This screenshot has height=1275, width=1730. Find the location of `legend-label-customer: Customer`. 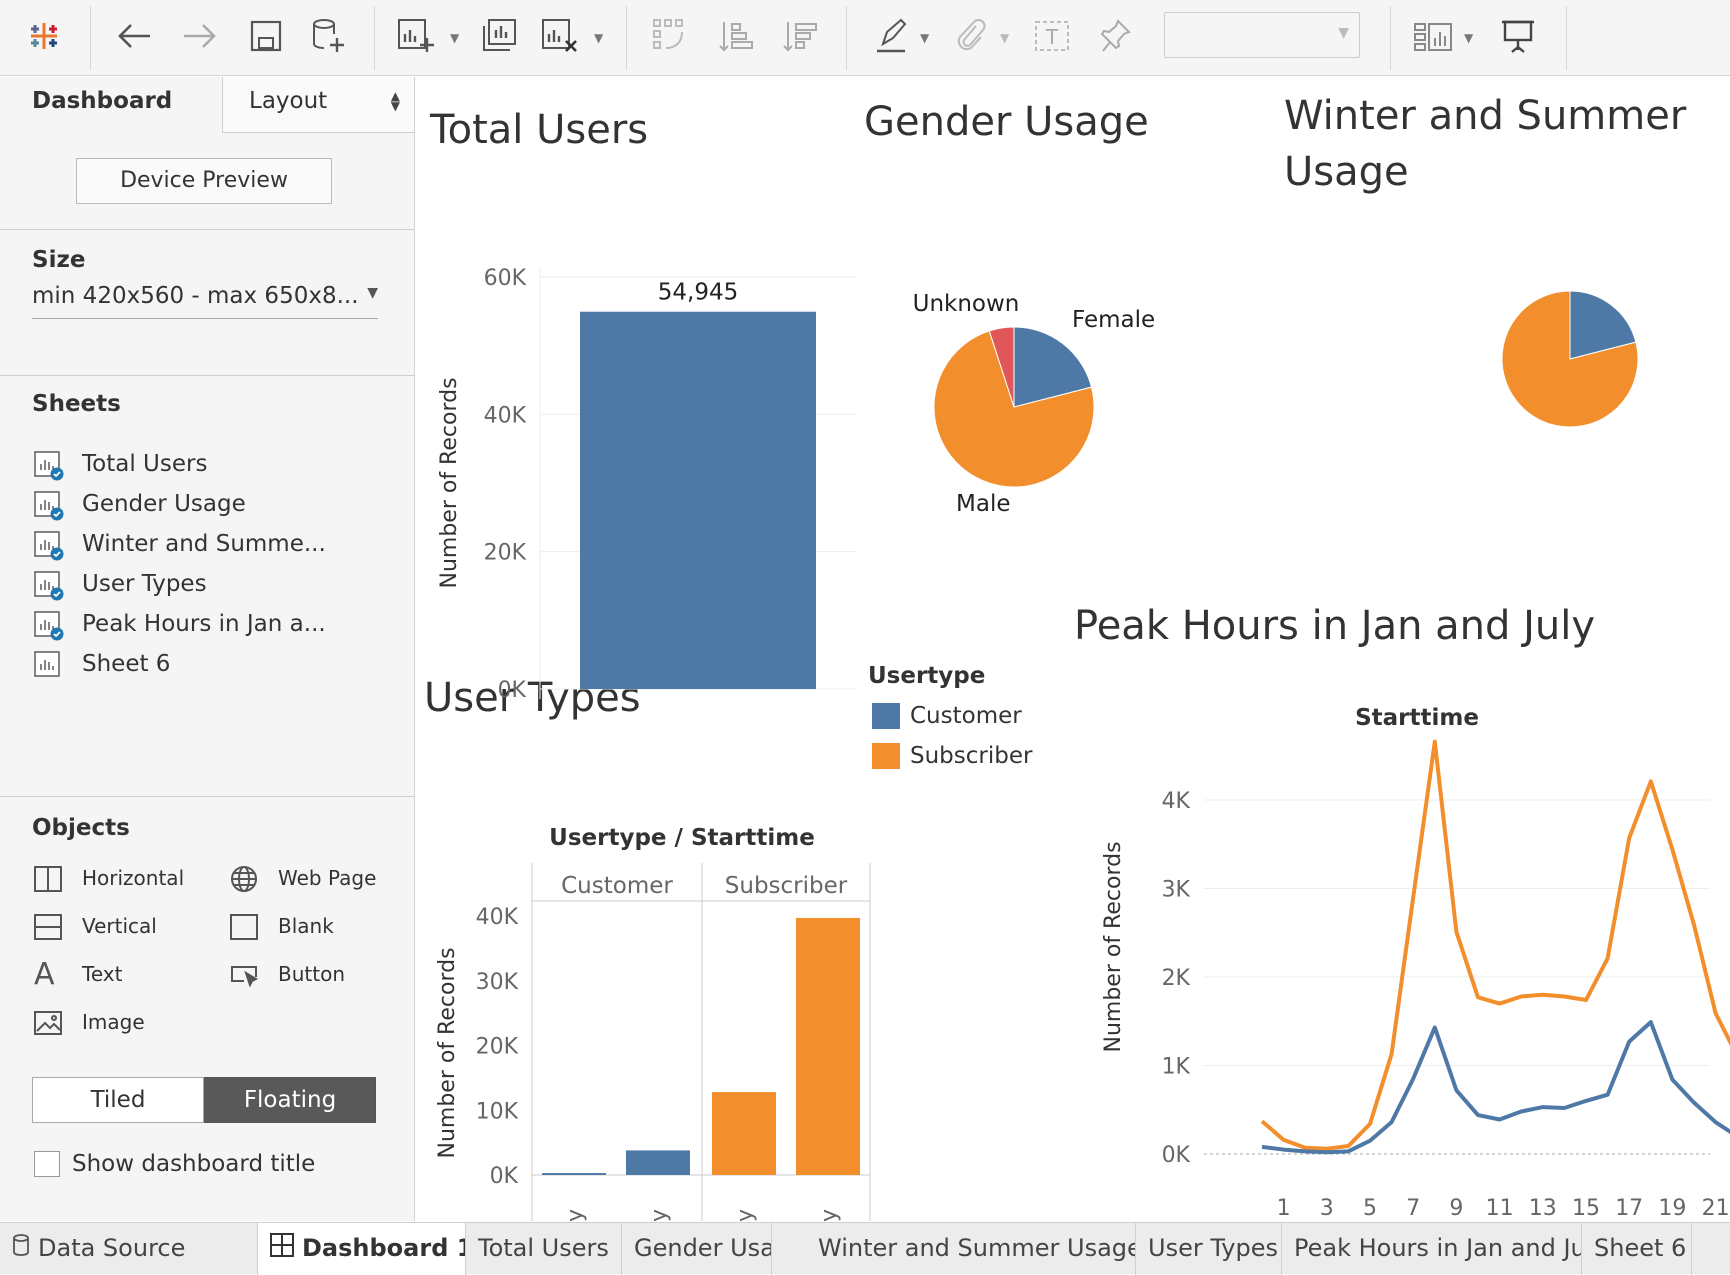

legend-label-customer: Customer is located at coordinates (966, 716).